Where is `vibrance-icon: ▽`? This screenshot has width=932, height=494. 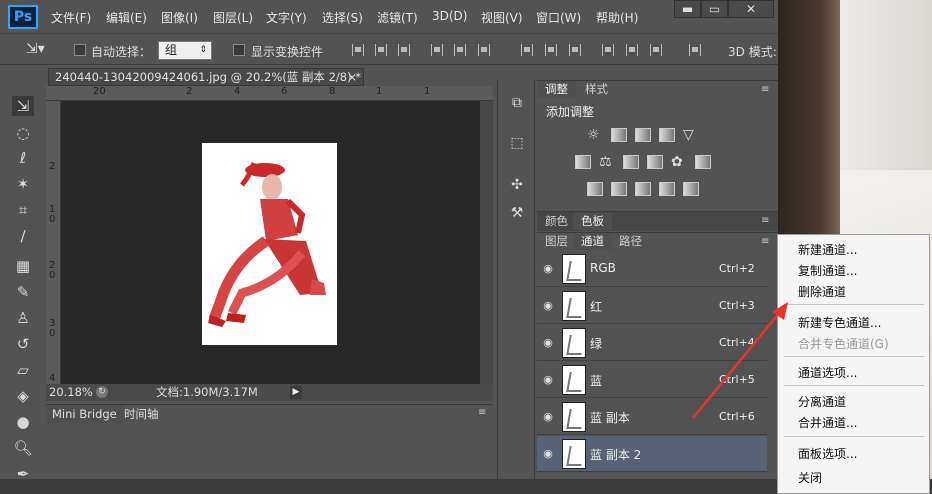 vibrance-icon: ▽ is located at coordinates (691, 135).